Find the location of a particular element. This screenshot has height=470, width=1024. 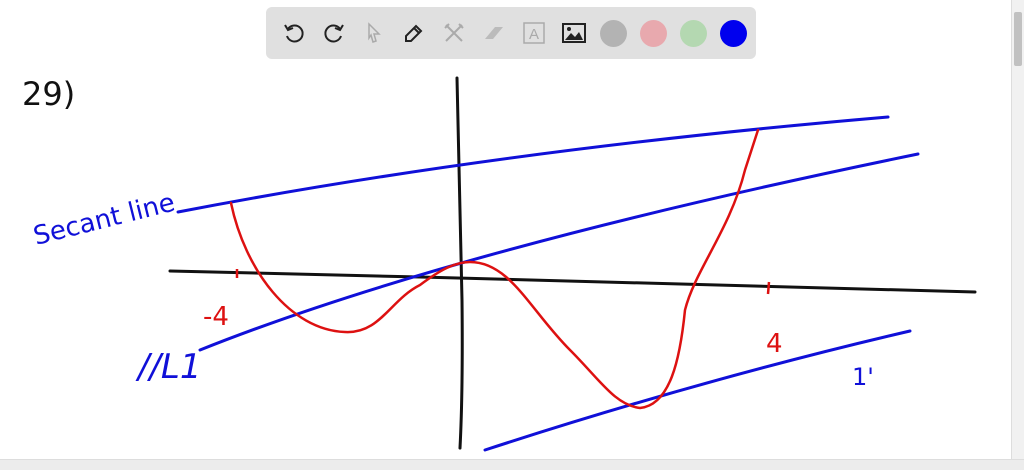

tick-label-neg-4: -4 is located at coordinates (216, 317).